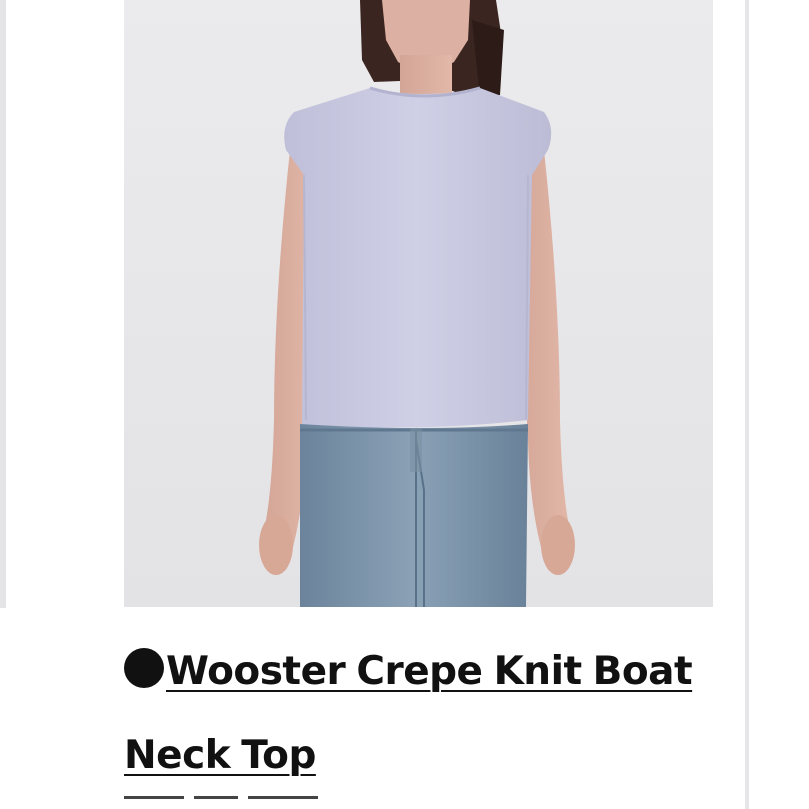  Describe the element at coordinates (408, 713) in the screenshot. I see `product-title-text: Wooster Crepe Knit Boat Neck Top` at that location.